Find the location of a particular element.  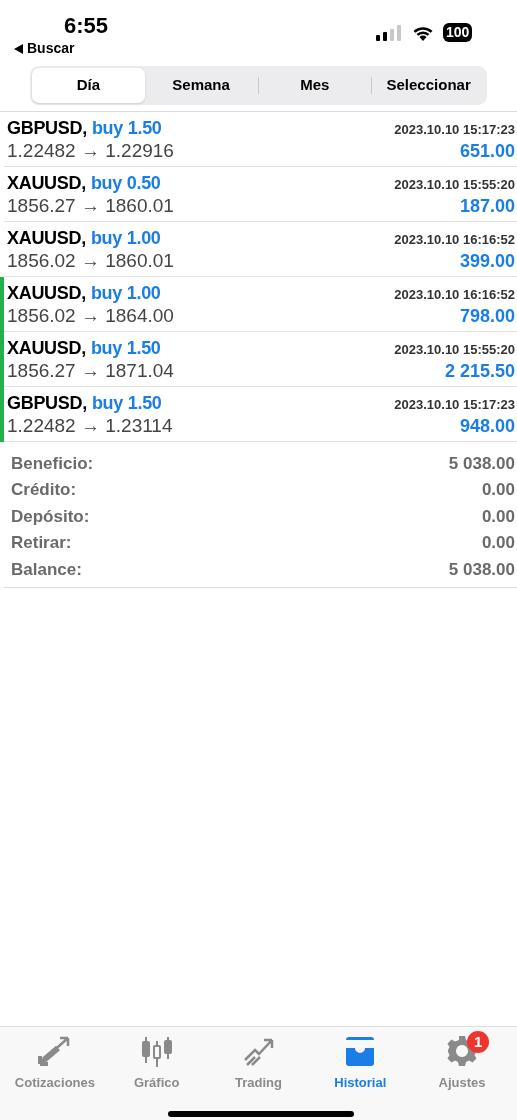

segment-tab: Semana is located at coordinates (201, 85).